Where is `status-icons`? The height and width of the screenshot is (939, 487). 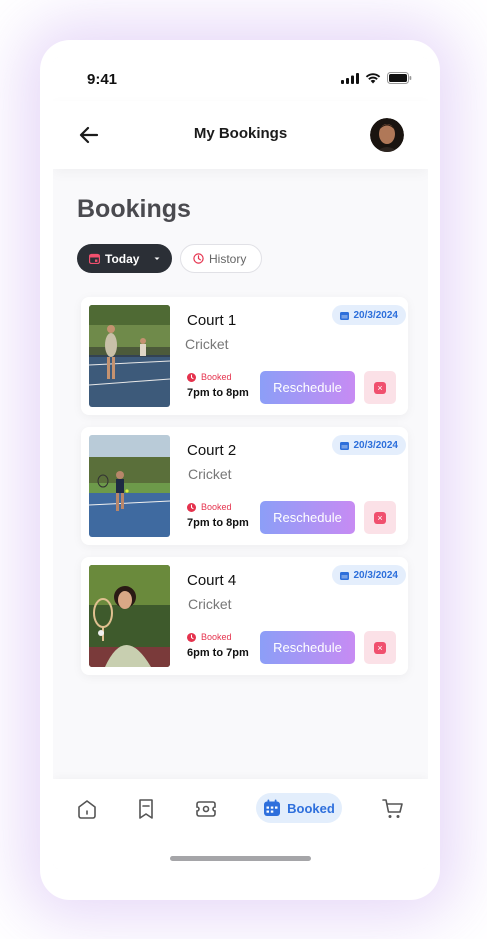
status-icons is located at coordinates (376, 78).